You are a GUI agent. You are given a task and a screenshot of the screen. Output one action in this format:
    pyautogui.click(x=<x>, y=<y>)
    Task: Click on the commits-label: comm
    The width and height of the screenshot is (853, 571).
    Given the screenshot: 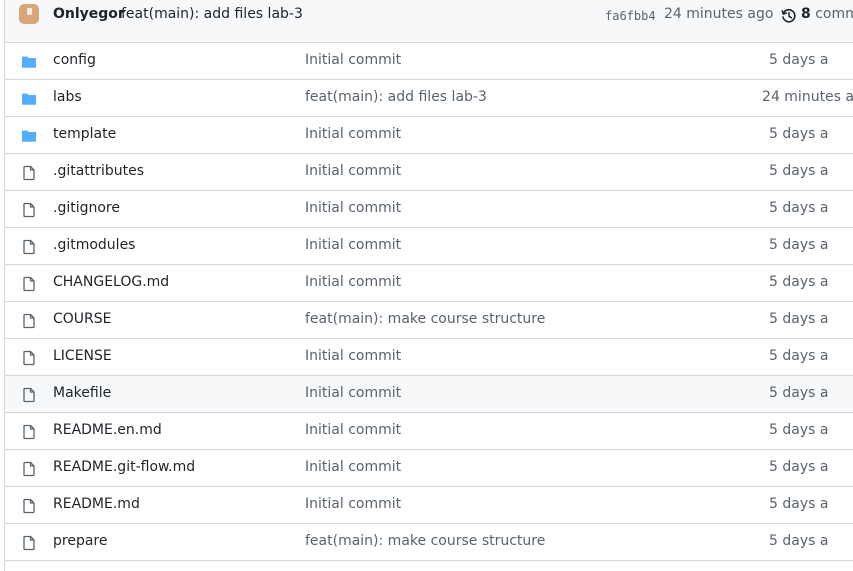 What is the action you would take?
    pyautogui.click(x=834, y=14)
    